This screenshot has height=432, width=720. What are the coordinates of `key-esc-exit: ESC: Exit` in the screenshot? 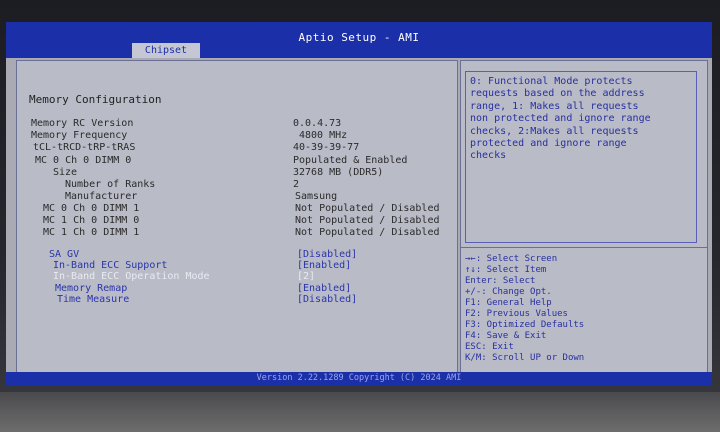 It's located at (489, 347).